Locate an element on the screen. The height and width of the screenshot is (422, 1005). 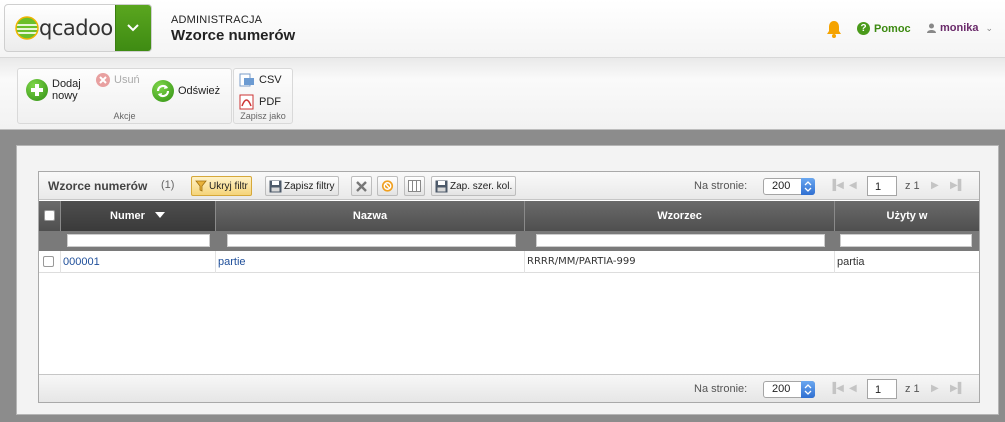
columns-button is located at coordinates (414, 186).